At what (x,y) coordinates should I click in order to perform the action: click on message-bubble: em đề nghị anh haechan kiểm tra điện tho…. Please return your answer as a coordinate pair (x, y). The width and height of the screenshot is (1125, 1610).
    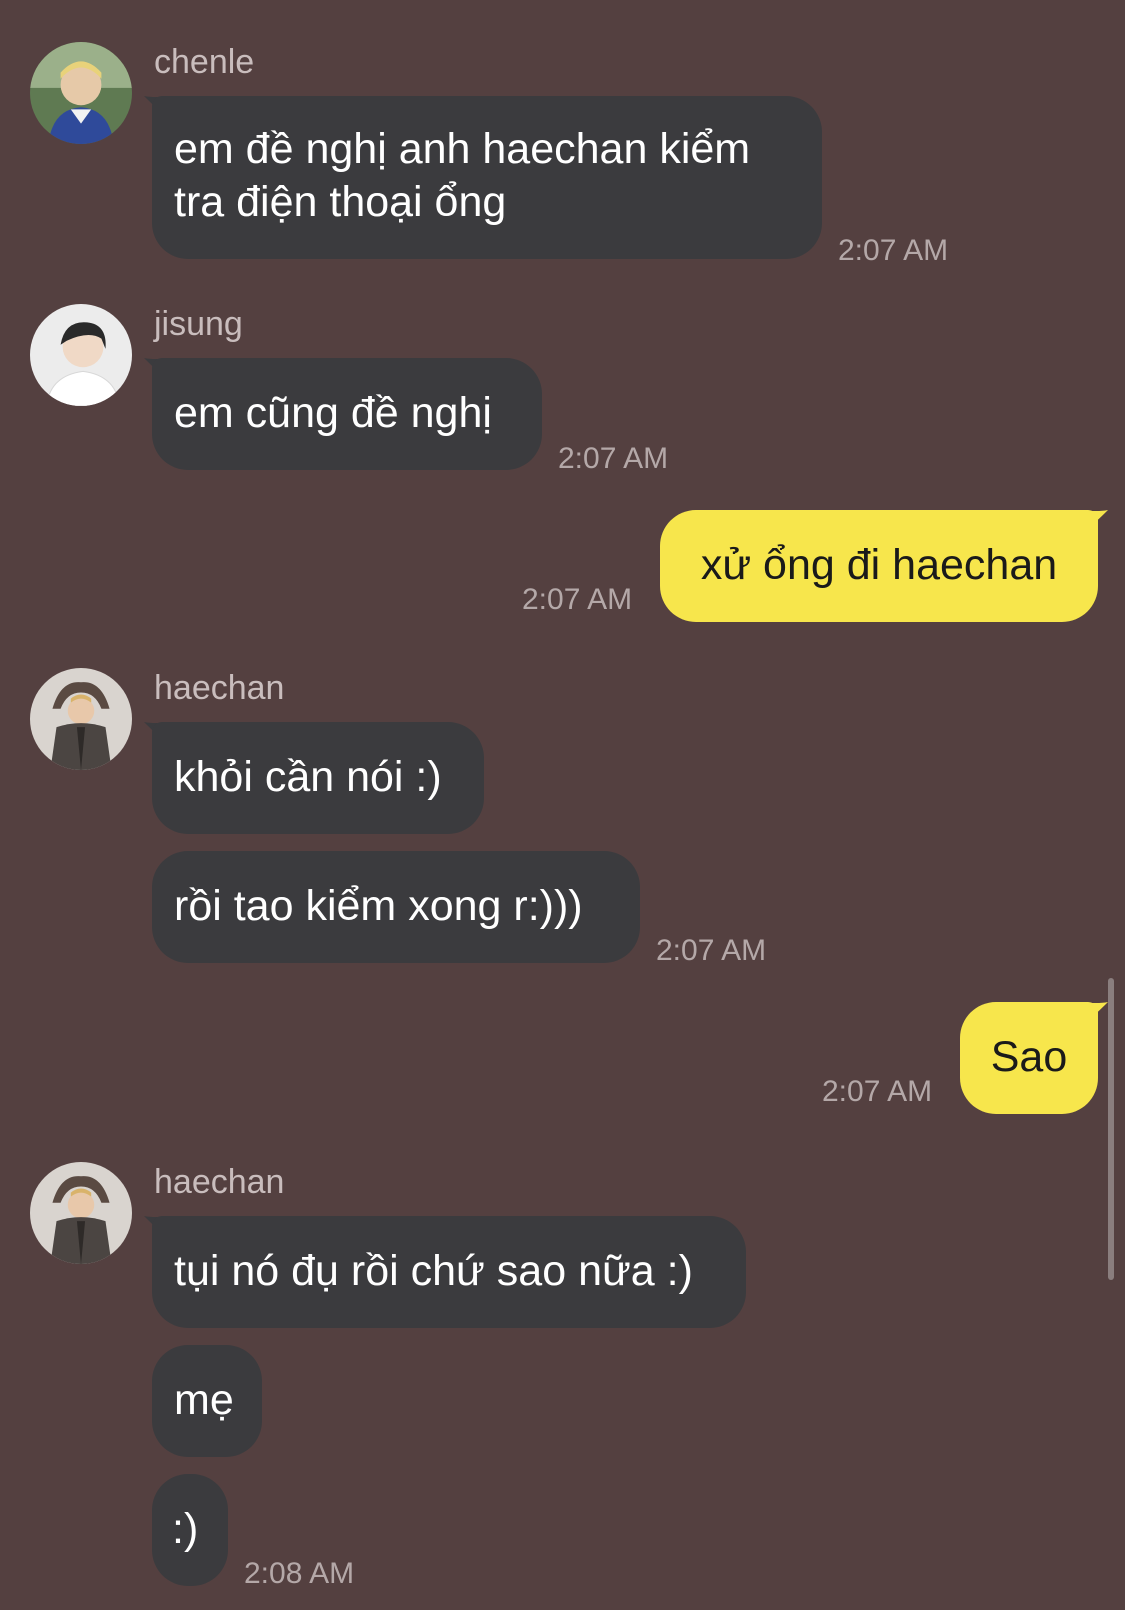
    Looking at the image, I should click on (487, 177).